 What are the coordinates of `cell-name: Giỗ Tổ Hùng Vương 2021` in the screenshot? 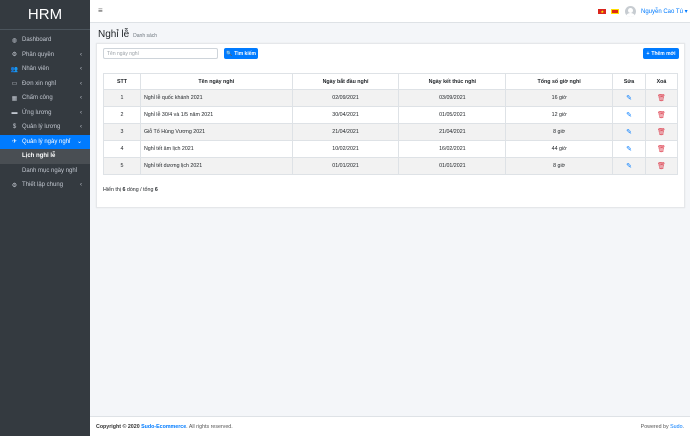 It's located at (216, 132).